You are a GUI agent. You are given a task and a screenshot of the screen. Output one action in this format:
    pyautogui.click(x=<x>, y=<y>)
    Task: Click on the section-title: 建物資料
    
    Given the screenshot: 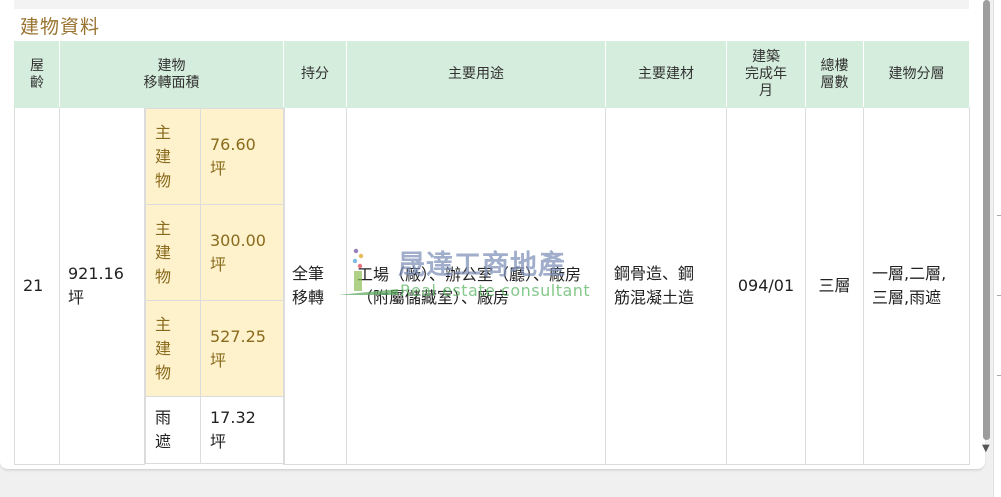 What is the action you would take?
    pyautogui.click(x=60, y=27)
    